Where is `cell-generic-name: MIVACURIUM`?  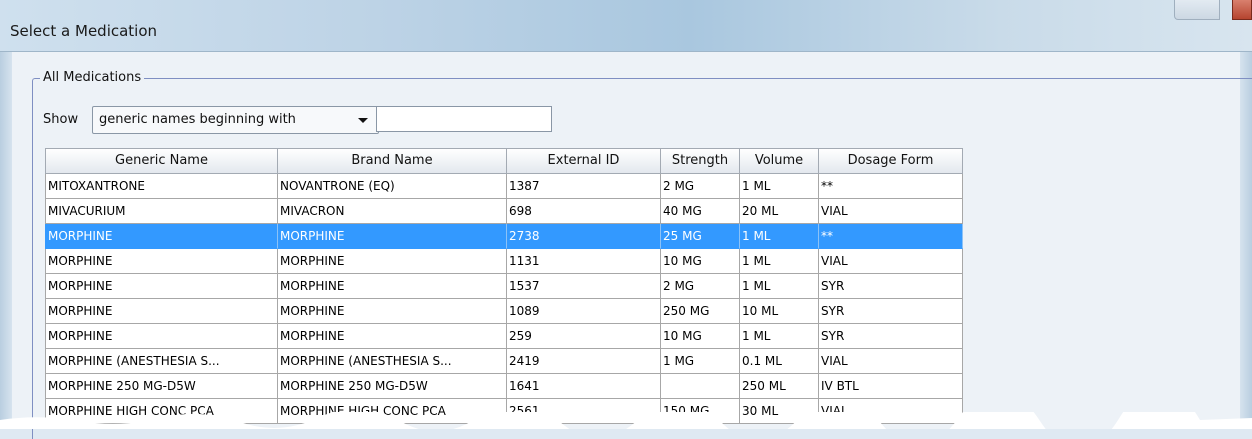
cell-generic-name: MIVACURIUM is located at coordinates (161, 211).